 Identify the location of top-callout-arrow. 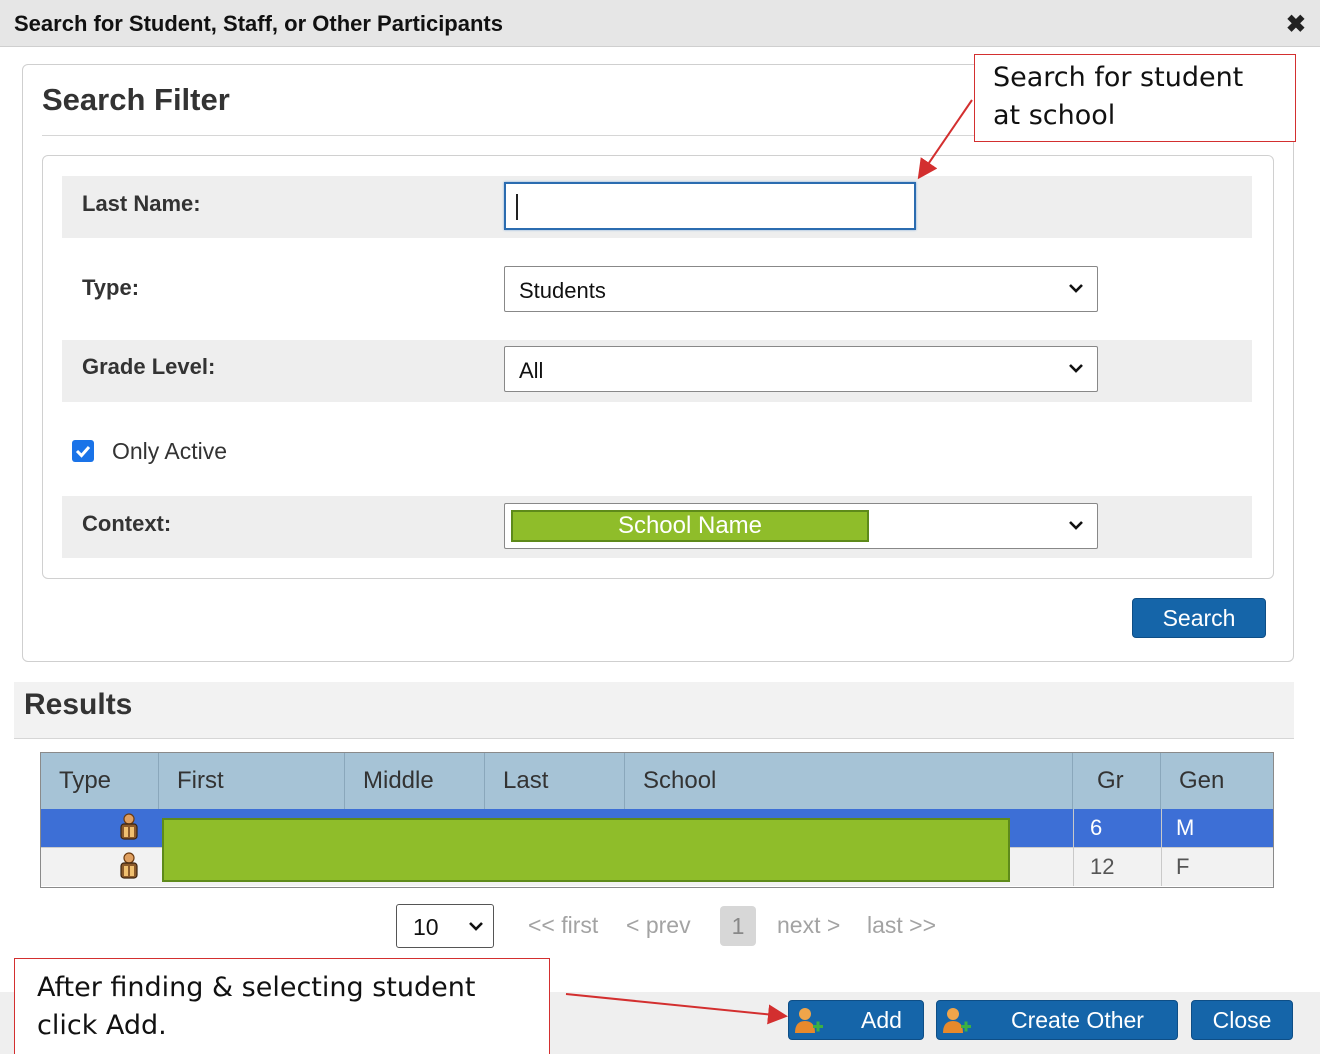
(945, 139).